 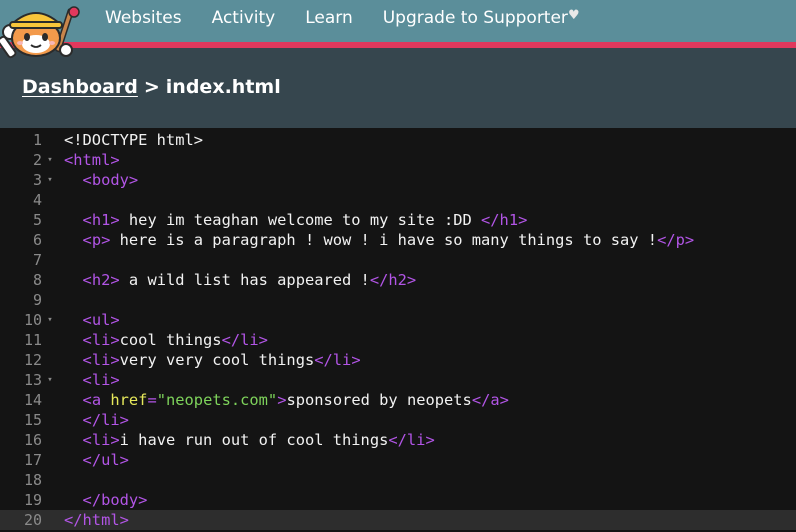 I want to click on code-text: <h2> a wild list has appeared !</h2>, so click(x=249, y=280).